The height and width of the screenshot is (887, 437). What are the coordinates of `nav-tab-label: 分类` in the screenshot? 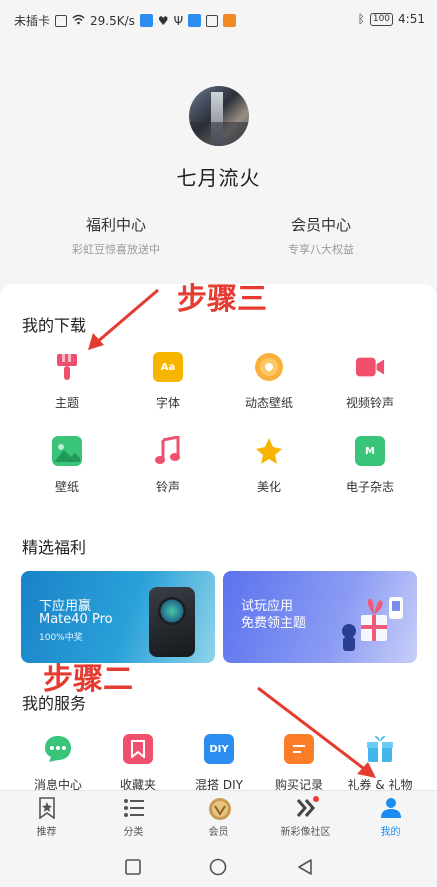 It's located at (133, 832).